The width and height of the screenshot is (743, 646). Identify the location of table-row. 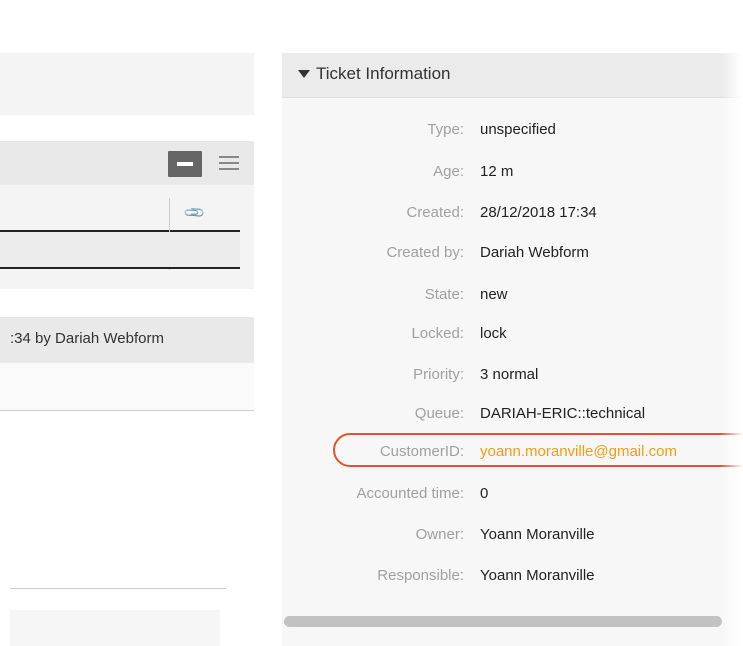
(120, 250).